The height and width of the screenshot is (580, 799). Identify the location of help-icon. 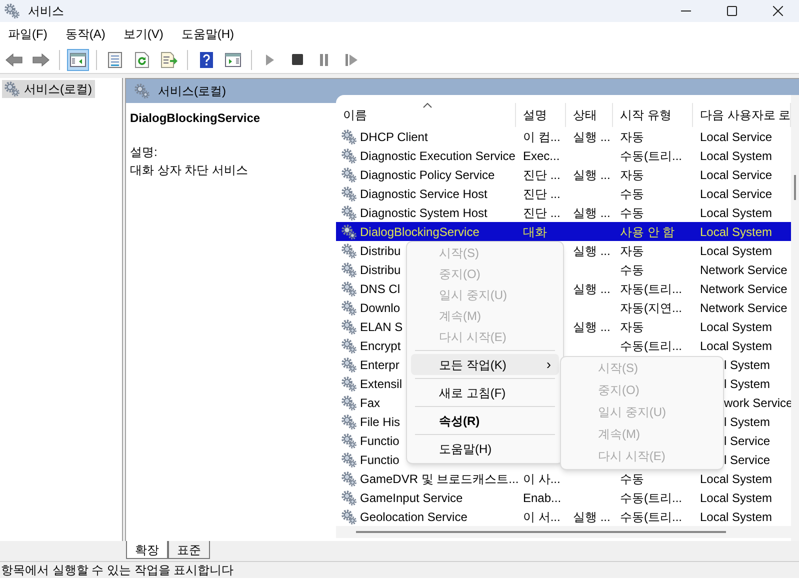
(206, 60).